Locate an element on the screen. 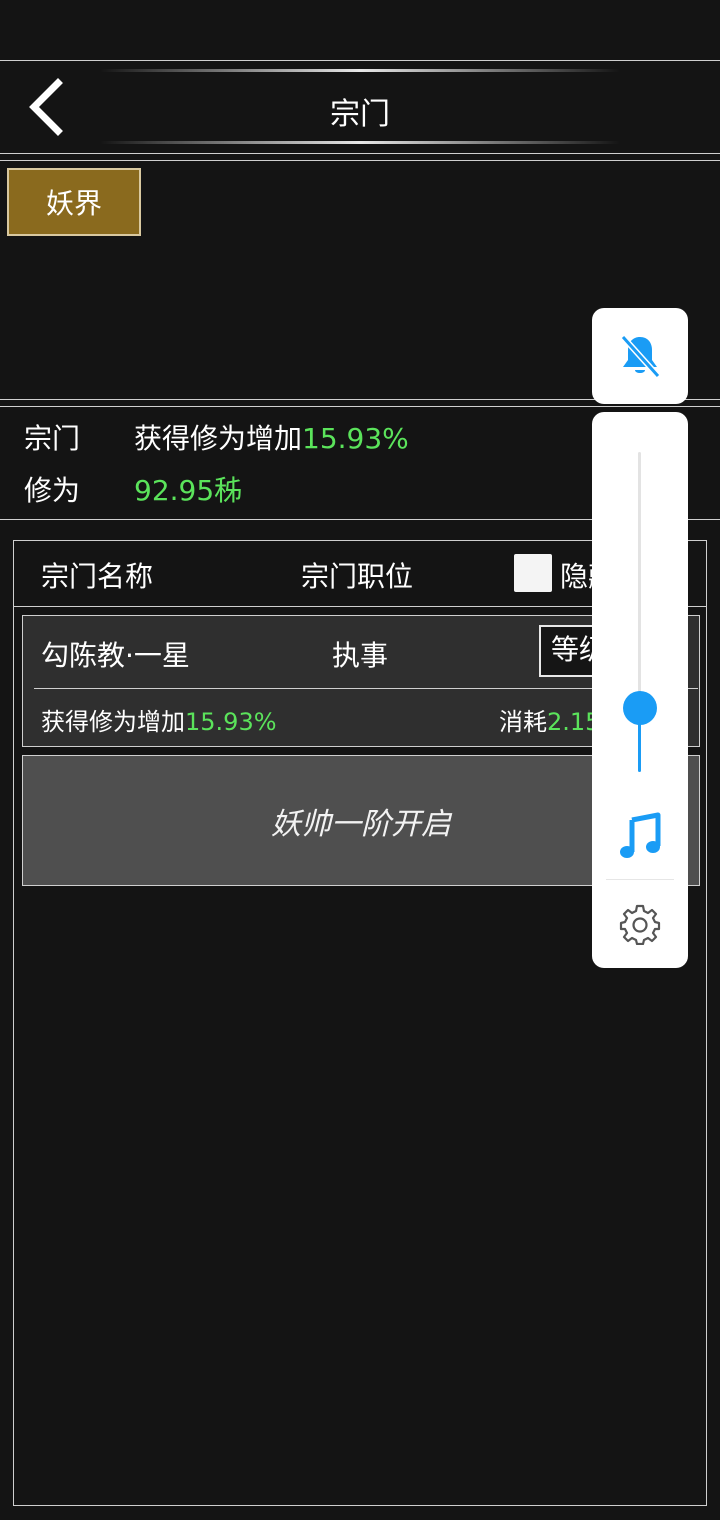 This screenshot has height=1520, width=720. sect-bonus-prefix: 获得修为增加 is located at coordinates (218, 438).